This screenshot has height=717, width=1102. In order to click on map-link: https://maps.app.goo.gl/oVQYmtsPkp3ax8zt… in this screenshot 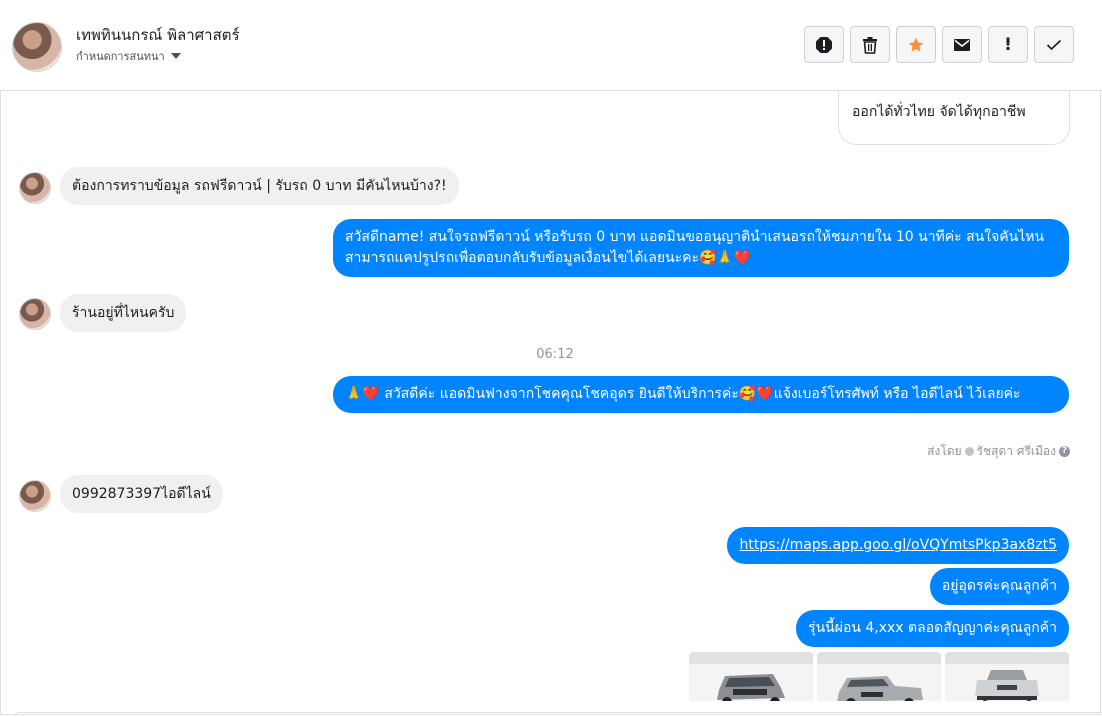, I will do `click(898, 545)`.